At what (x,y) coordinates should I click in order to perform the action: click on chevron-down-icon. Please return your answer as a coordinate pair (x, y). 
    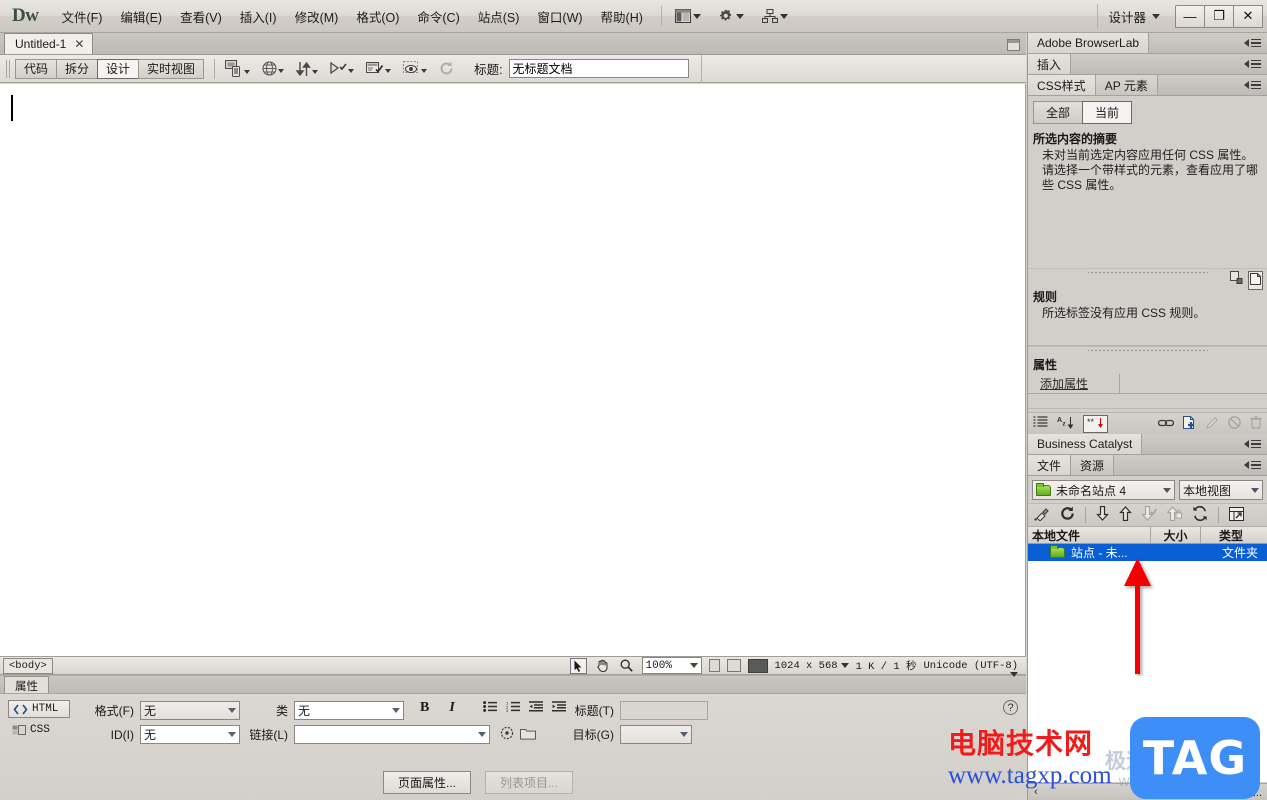
    Looking at the image, I should click on (844, 665).